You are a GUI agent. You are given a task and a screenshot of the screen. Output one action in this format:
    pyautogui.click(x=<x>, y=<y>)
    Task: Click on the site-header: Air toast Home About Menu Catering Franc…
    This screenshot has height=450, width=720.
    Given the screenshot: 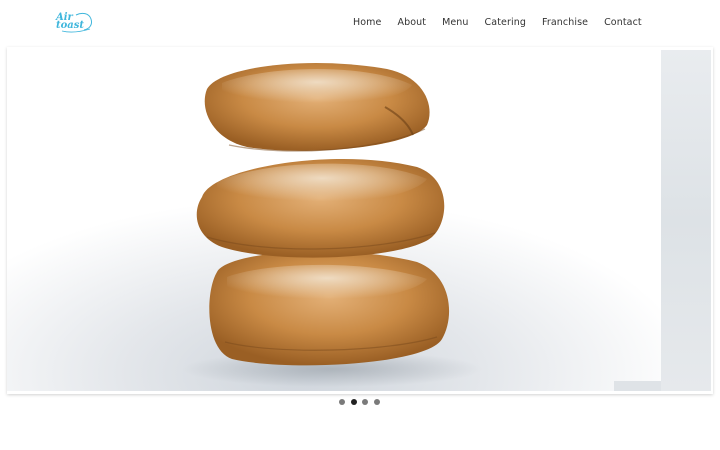 What is the action you would take?
    pyautogui.click(x=360, y=23)
    